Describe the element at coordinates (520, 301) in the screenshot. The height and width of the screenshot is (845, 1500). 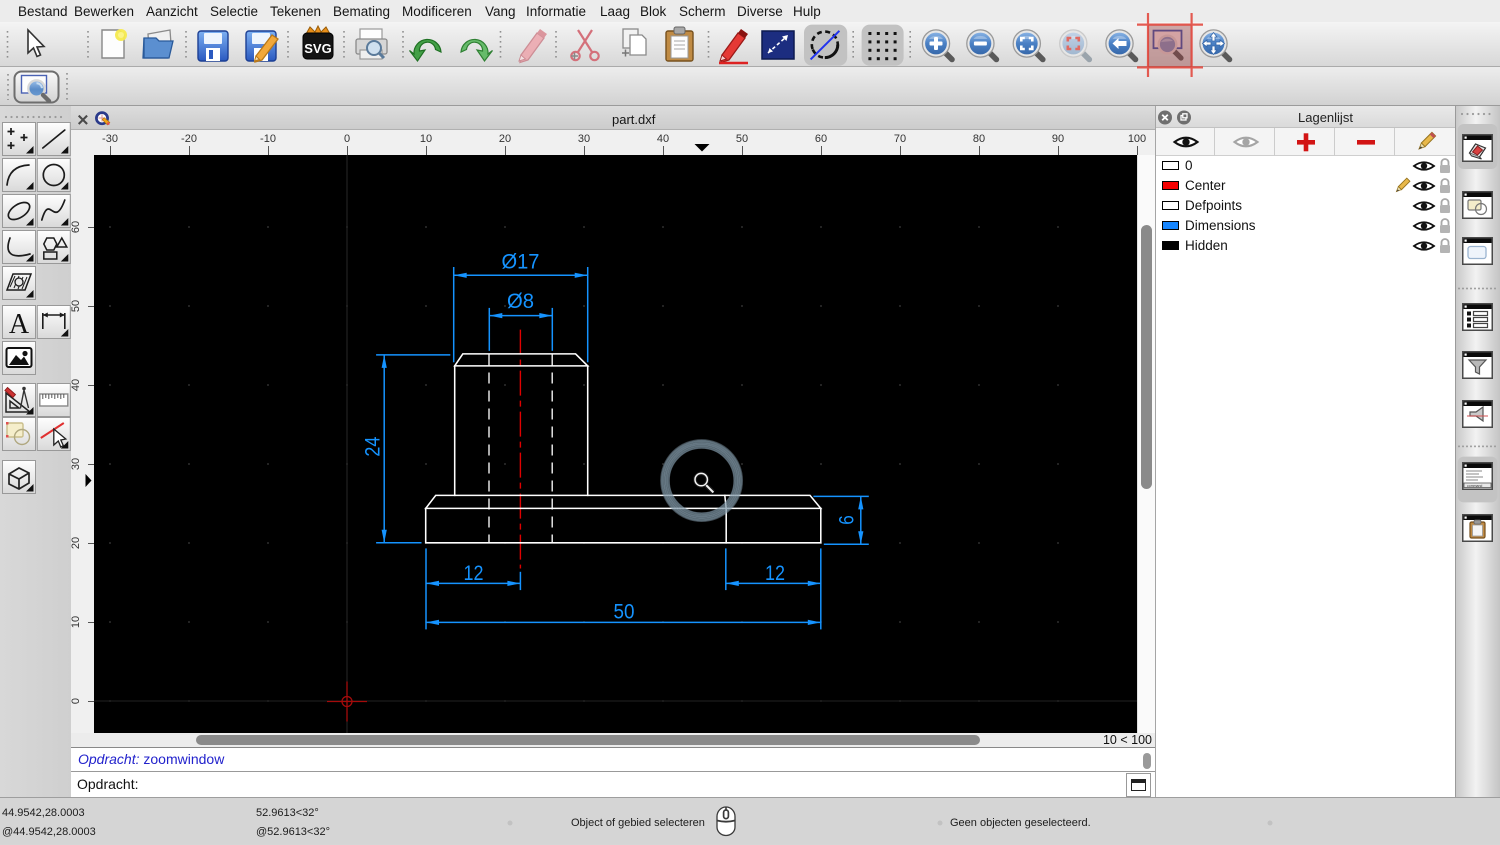
I see `svg-text: Ø8` at that location.